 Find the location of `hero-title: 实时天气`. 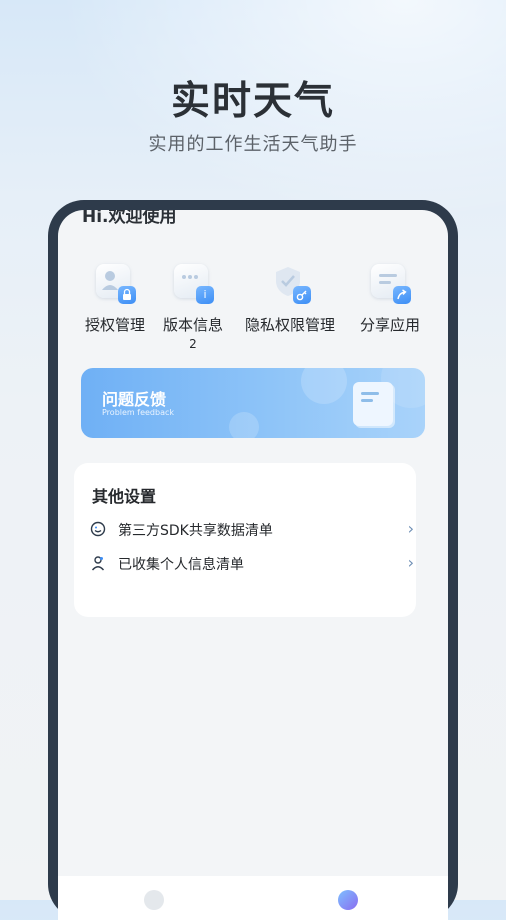

hero-title: 实时天气 is located at coordinates (252, 101).